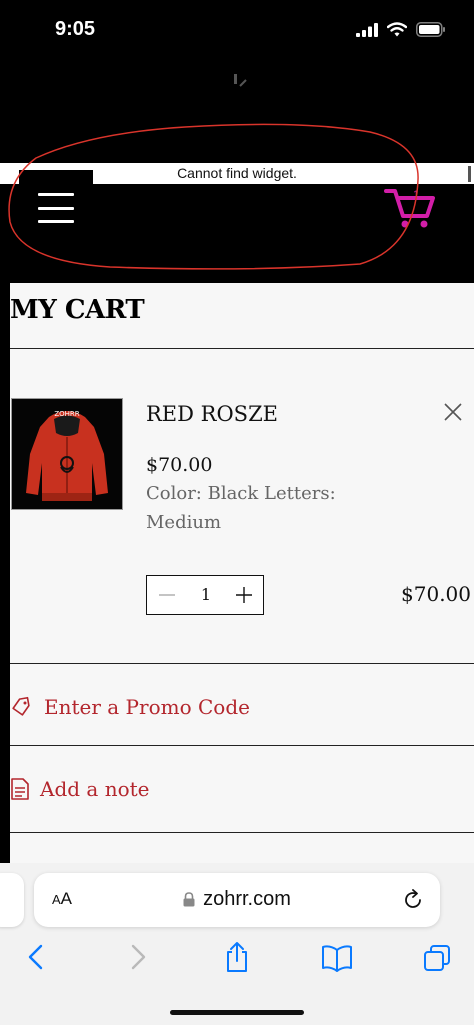 The width and height of the screenshot is (474, 1025). What do you see at coordinates (241, 493) in the screenshot?
I see `product-option-color: Color: Black Letters:` at bounding box center [241, 493].